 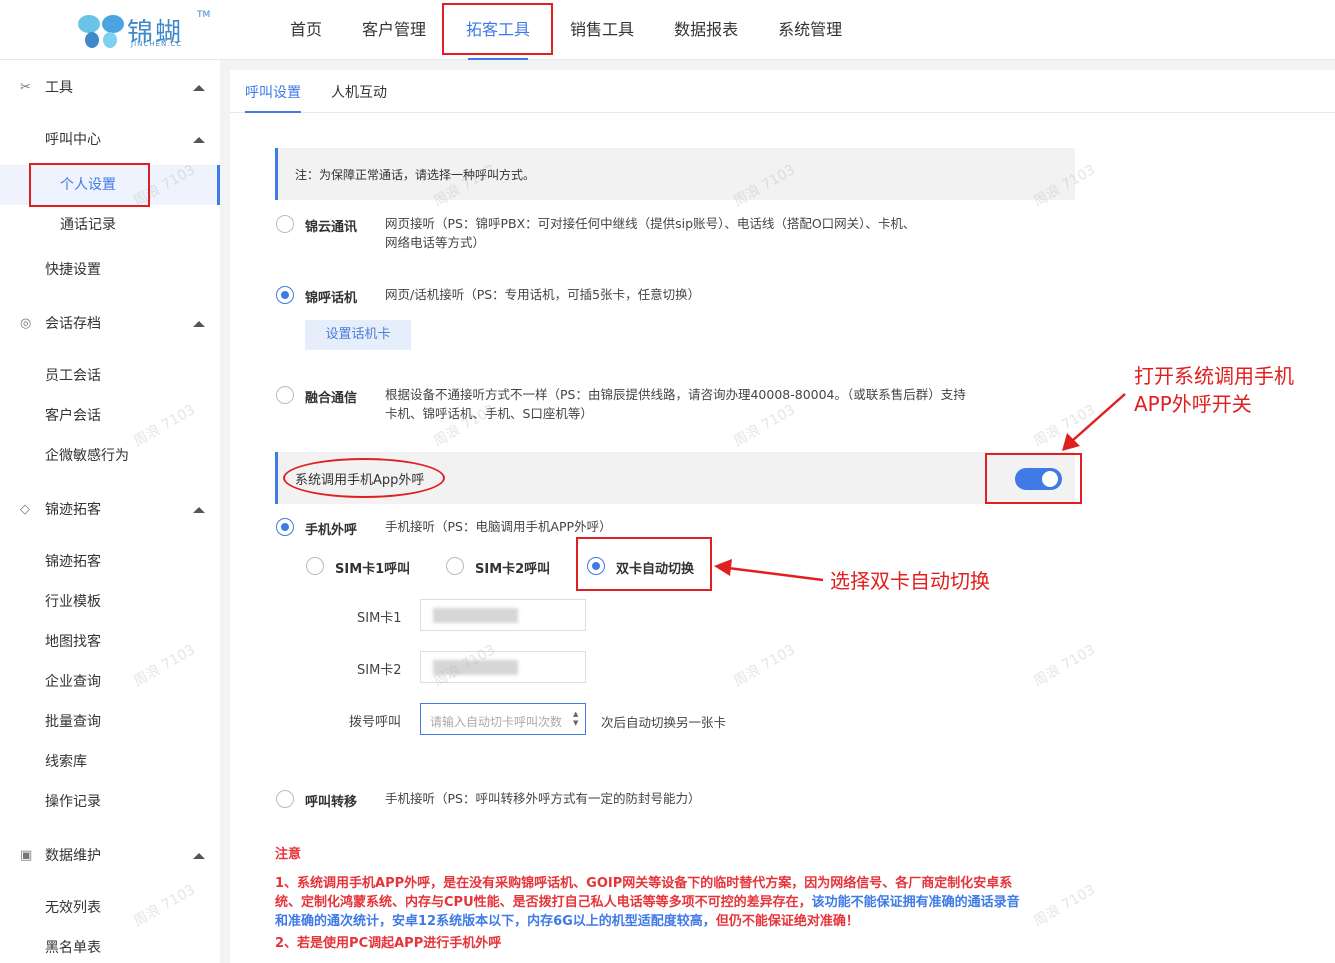 I want to click on annotation-arrows, so click(x=920, y=487).